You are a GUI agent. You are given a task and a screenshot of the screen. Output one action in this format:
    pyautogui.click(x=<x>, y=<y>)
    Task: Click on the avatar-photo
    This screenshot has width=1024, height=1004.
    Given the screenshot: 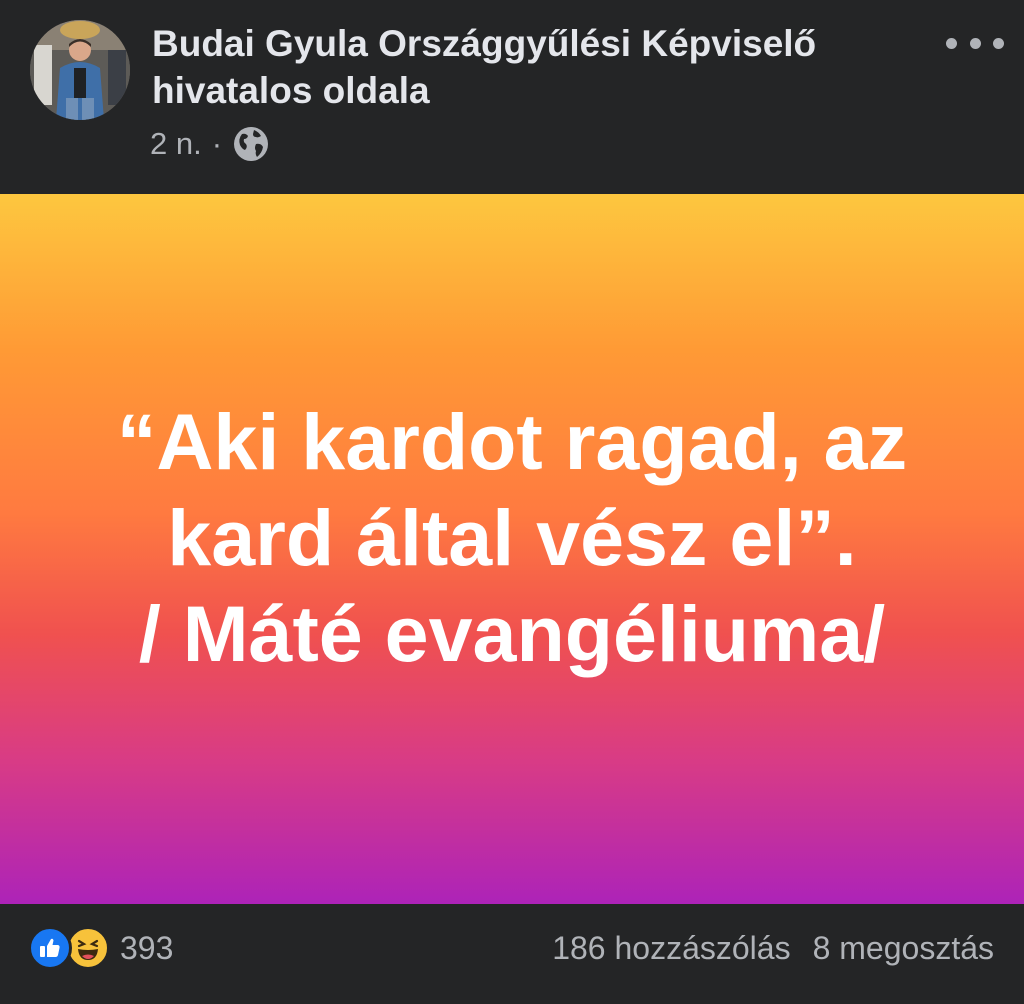 What is the action you would take?
    pyautogui.click(x=80, y=70)
    